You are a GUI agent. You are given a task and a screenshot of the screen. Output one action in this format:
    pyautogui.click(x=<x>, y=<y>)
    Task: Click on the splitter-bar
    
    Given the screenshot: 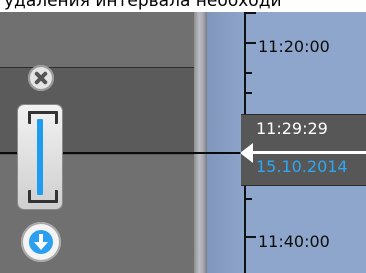 What is the action you would take?
    pyautogui.click(x=200, y=142)
    